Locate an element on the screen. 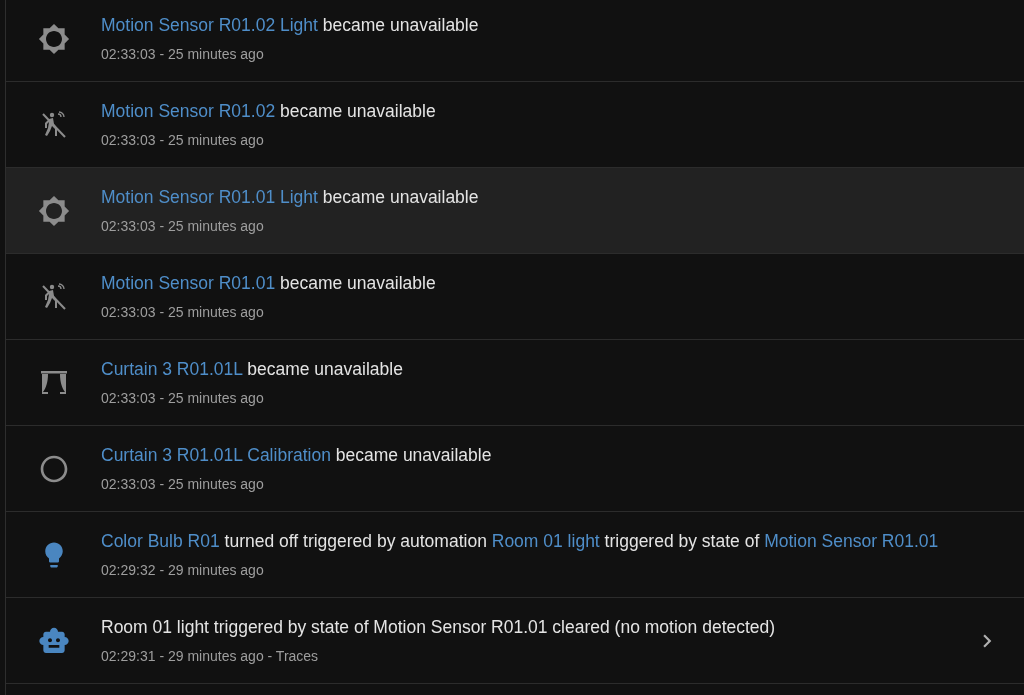 The image size is (1024, 695). event-message: Motion Sensor R01.02 Light became unavailable is located at coordinates (290, 25).